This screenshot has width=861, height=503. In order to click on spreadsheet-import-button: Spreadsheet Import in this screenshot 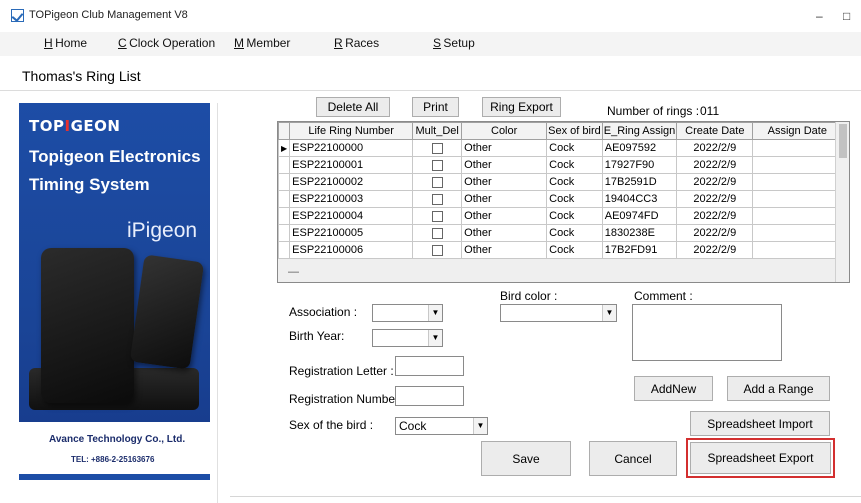, I will do `click(760, 423)`.